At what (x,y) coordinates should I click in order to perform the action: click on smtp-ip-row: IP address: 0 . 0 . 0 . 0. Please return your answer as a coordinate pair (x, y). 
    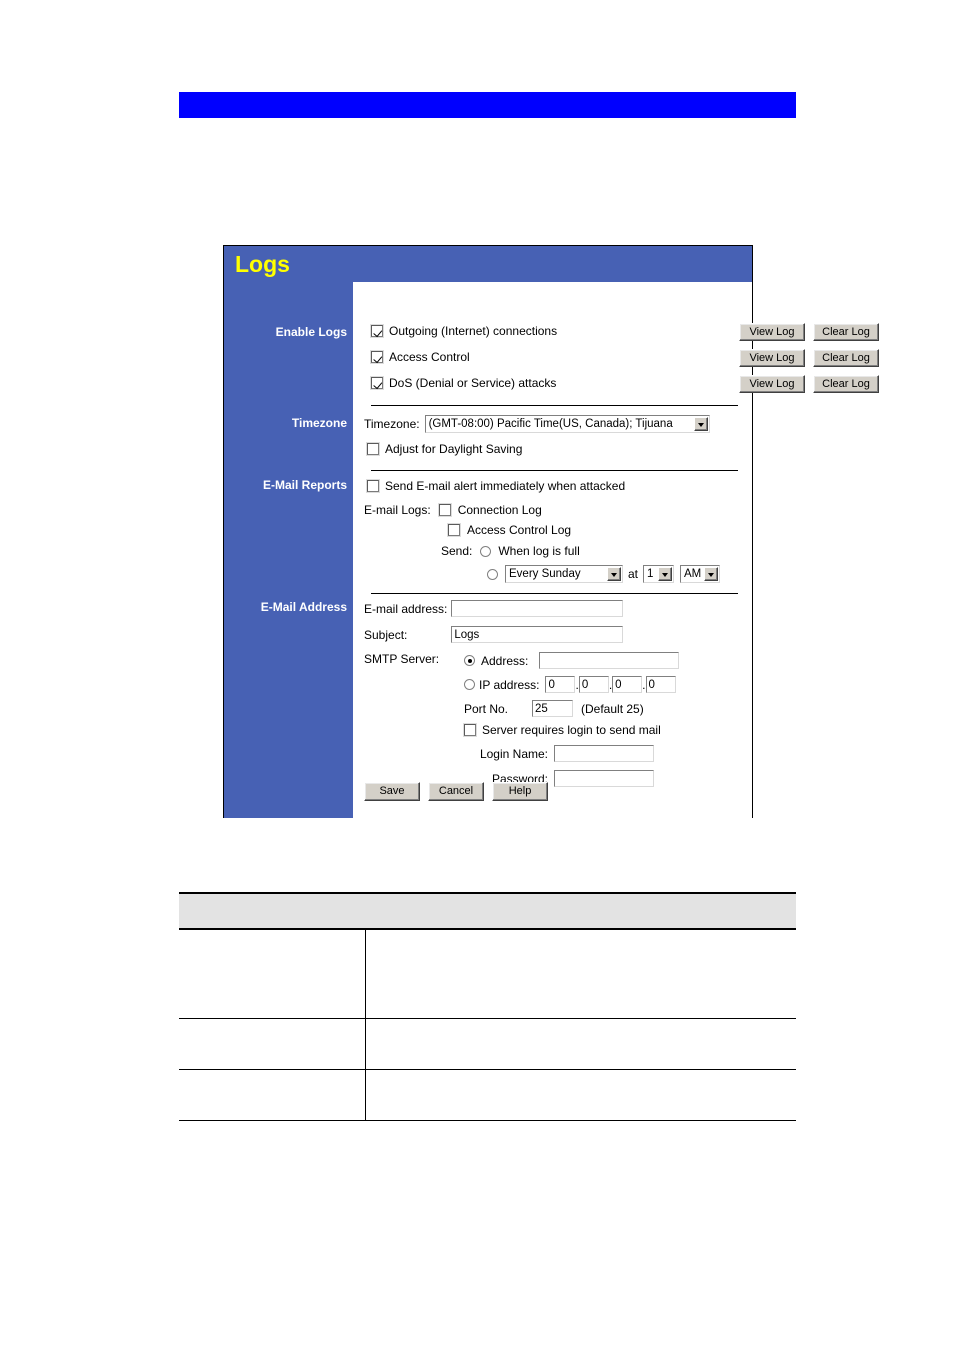
    Looking at the image, I should click on (570, 684).